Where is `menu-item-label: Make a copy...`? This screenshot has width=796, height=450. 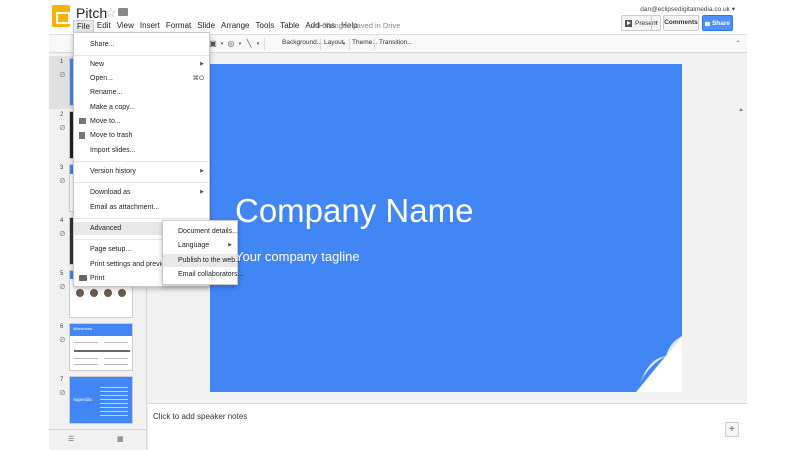 menu-item-label: Make a copy... is located at coordinates (113, 107).